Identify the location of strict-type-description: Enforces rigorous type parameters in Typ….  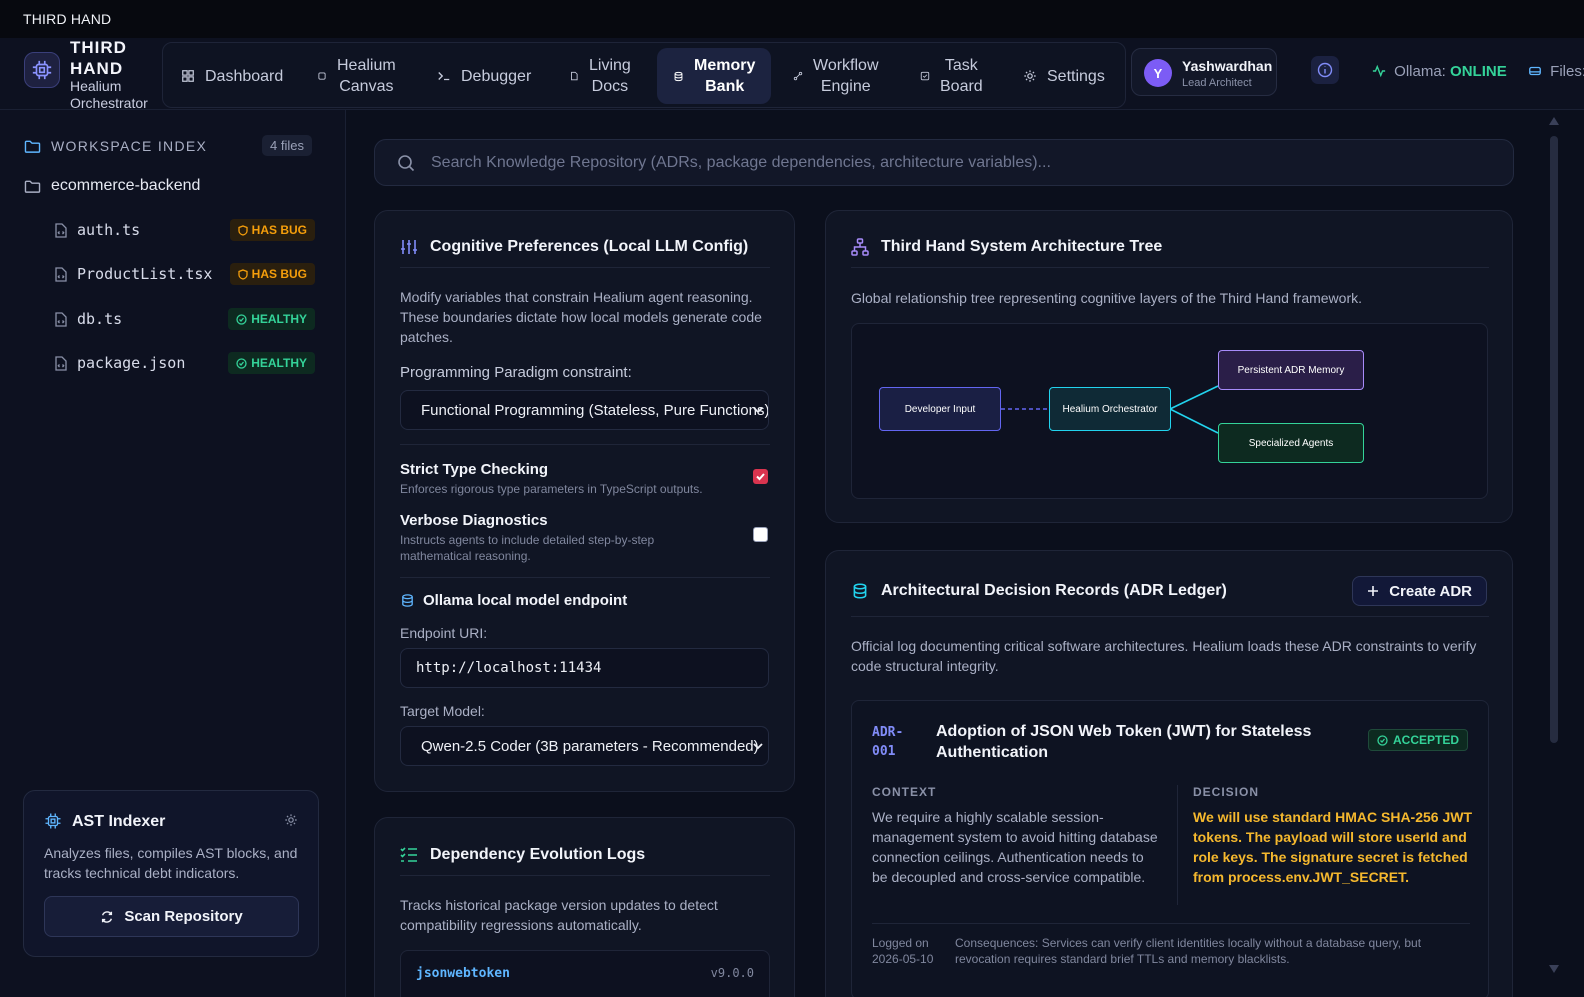
(551, 489).